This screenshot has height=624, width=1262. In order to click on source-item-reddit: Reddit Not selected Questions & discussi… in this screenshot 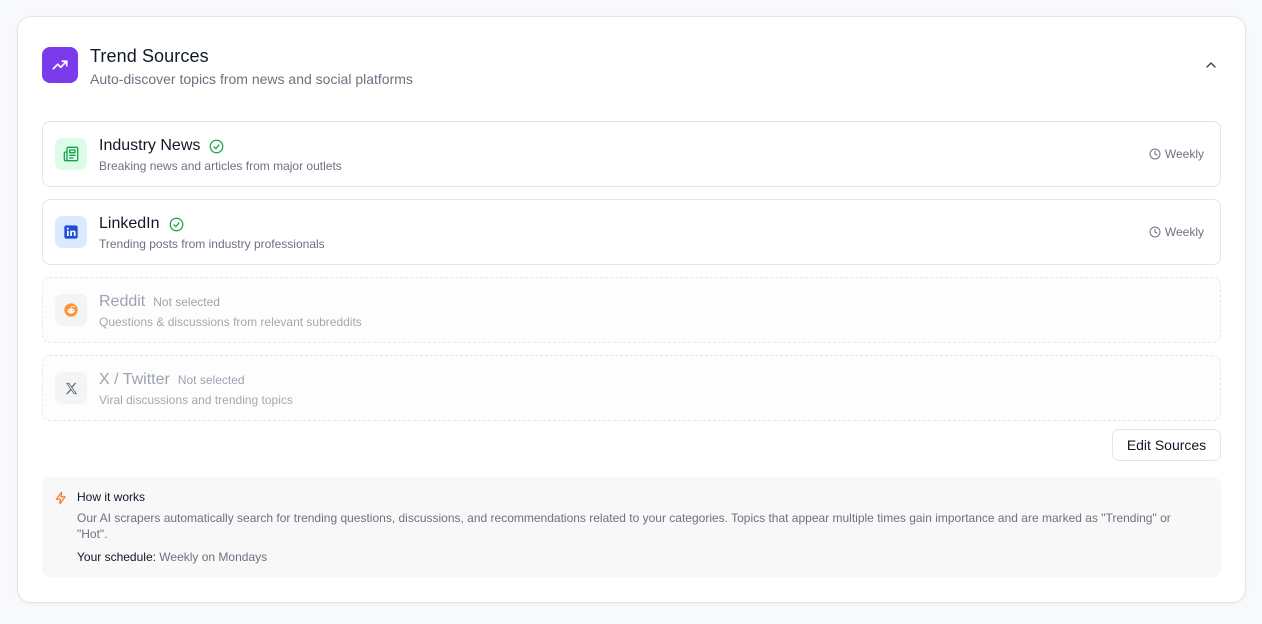, I will do `click(631, 310)`.